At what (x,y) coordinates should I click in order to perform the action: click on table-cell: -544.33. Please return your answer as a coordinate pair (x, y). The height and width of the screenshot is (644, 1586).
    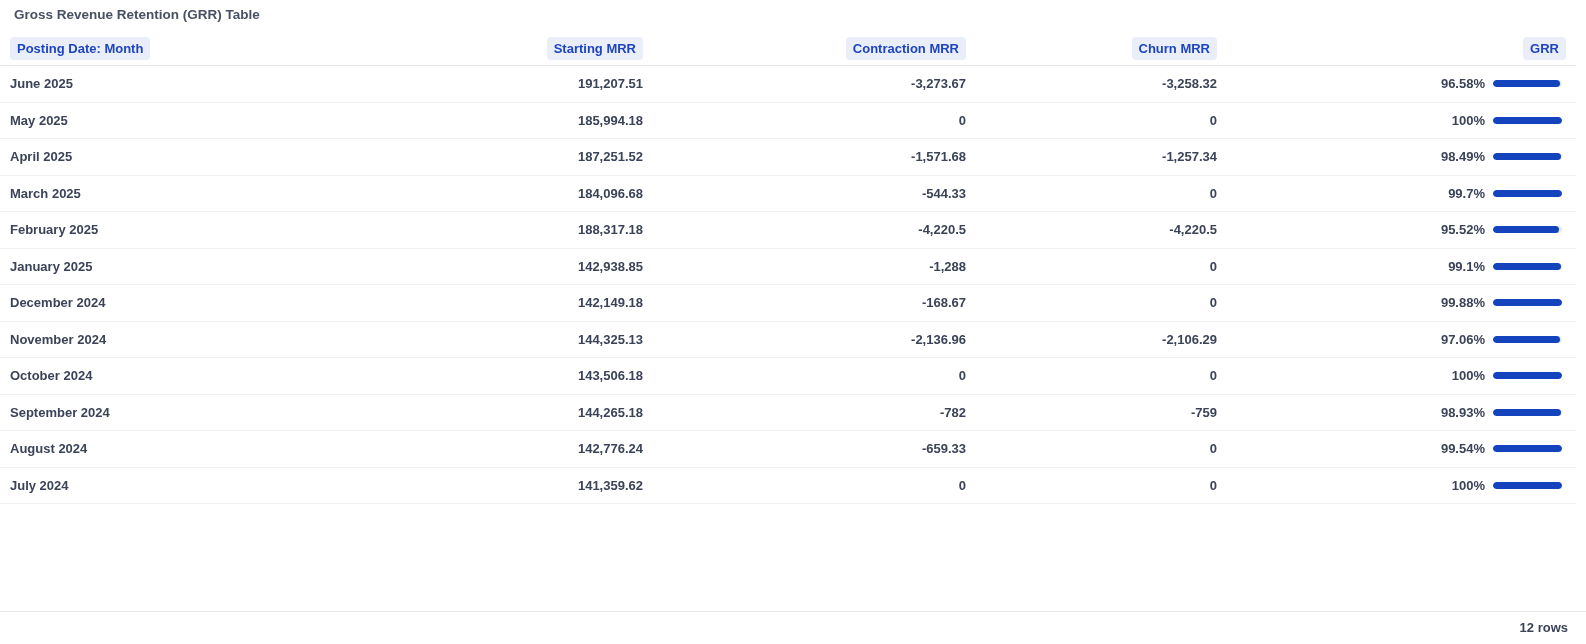
    Looking at the image, I should click on (943, 193).